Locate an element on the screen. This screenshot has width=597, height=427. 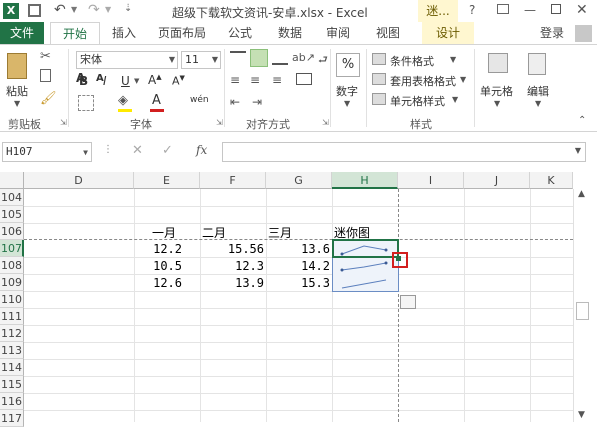
collapse-ribbon-icon: ⌃ is located at coordinates (582, 120).